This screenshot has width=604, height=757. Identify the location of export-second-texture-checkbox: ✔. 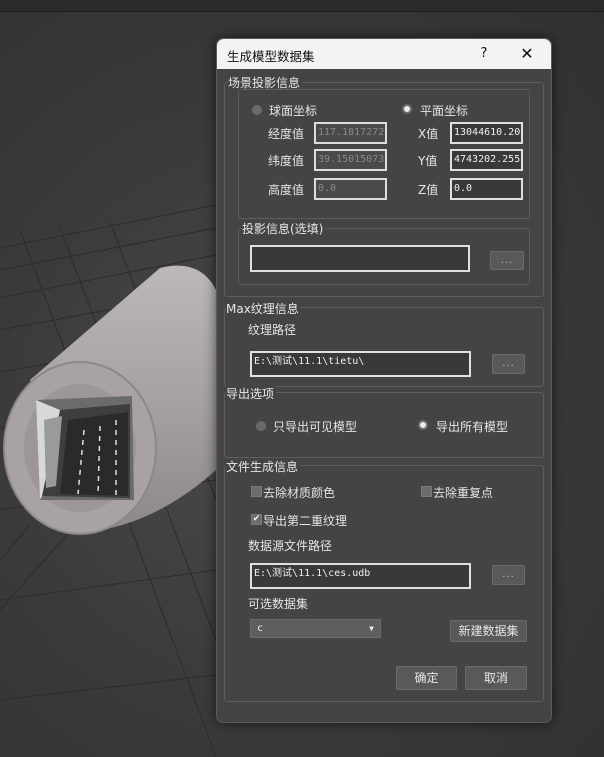
(256, 519).